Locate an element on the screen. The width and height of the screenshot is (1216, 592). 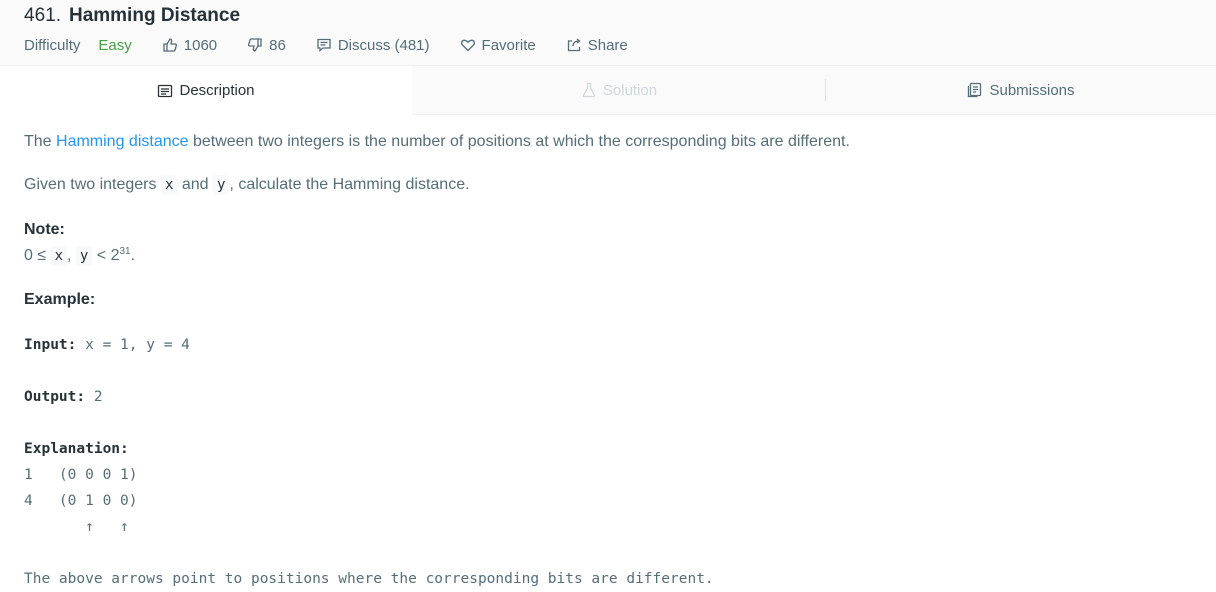
note-text: , is located at coordinates (71, 255).